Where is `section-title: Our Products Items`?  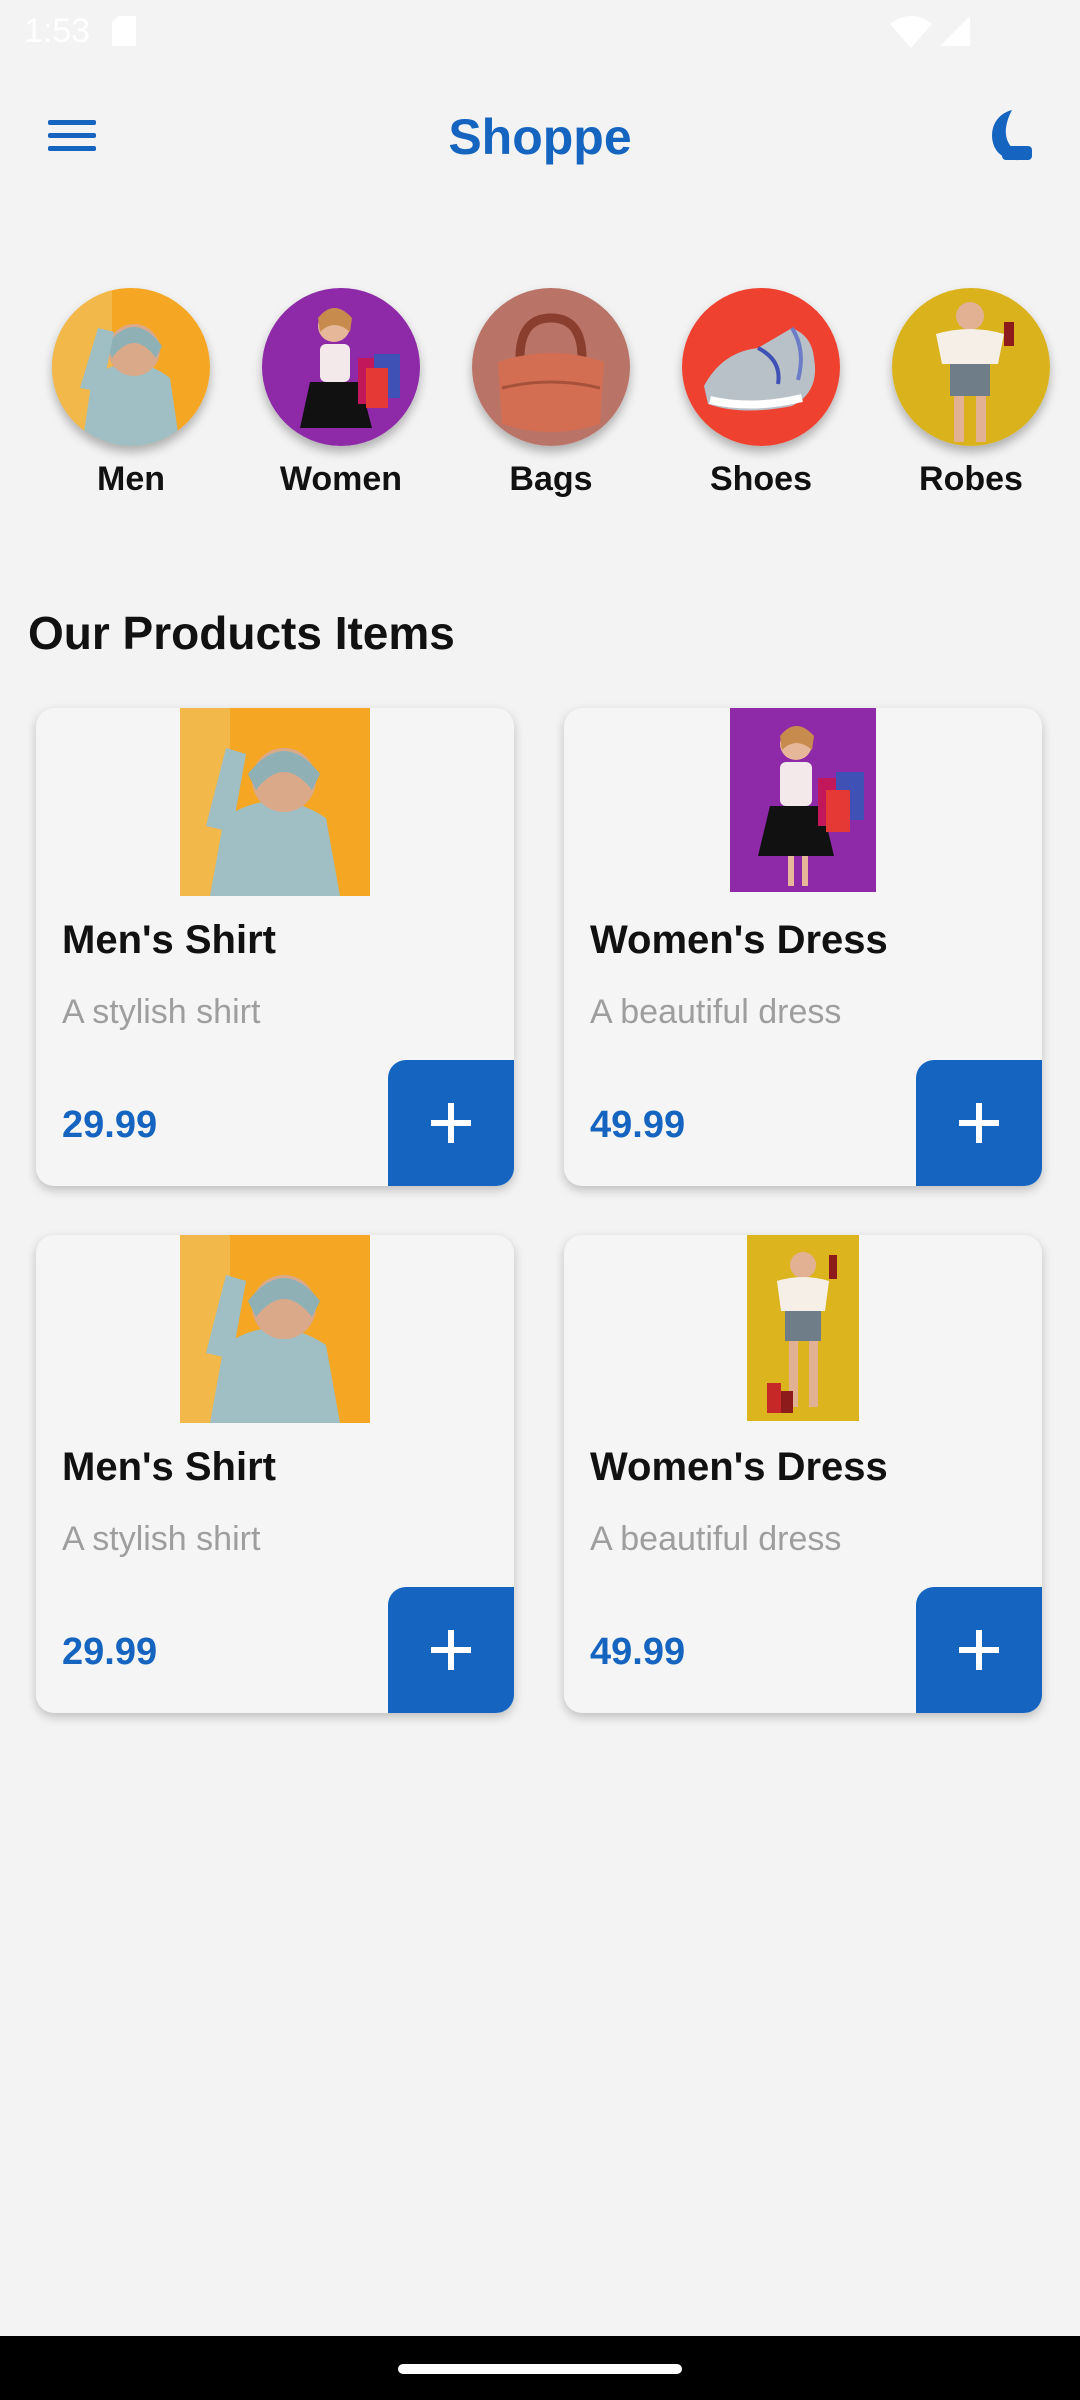
section-title: Our Products Items is located at coordinates (241, 633).